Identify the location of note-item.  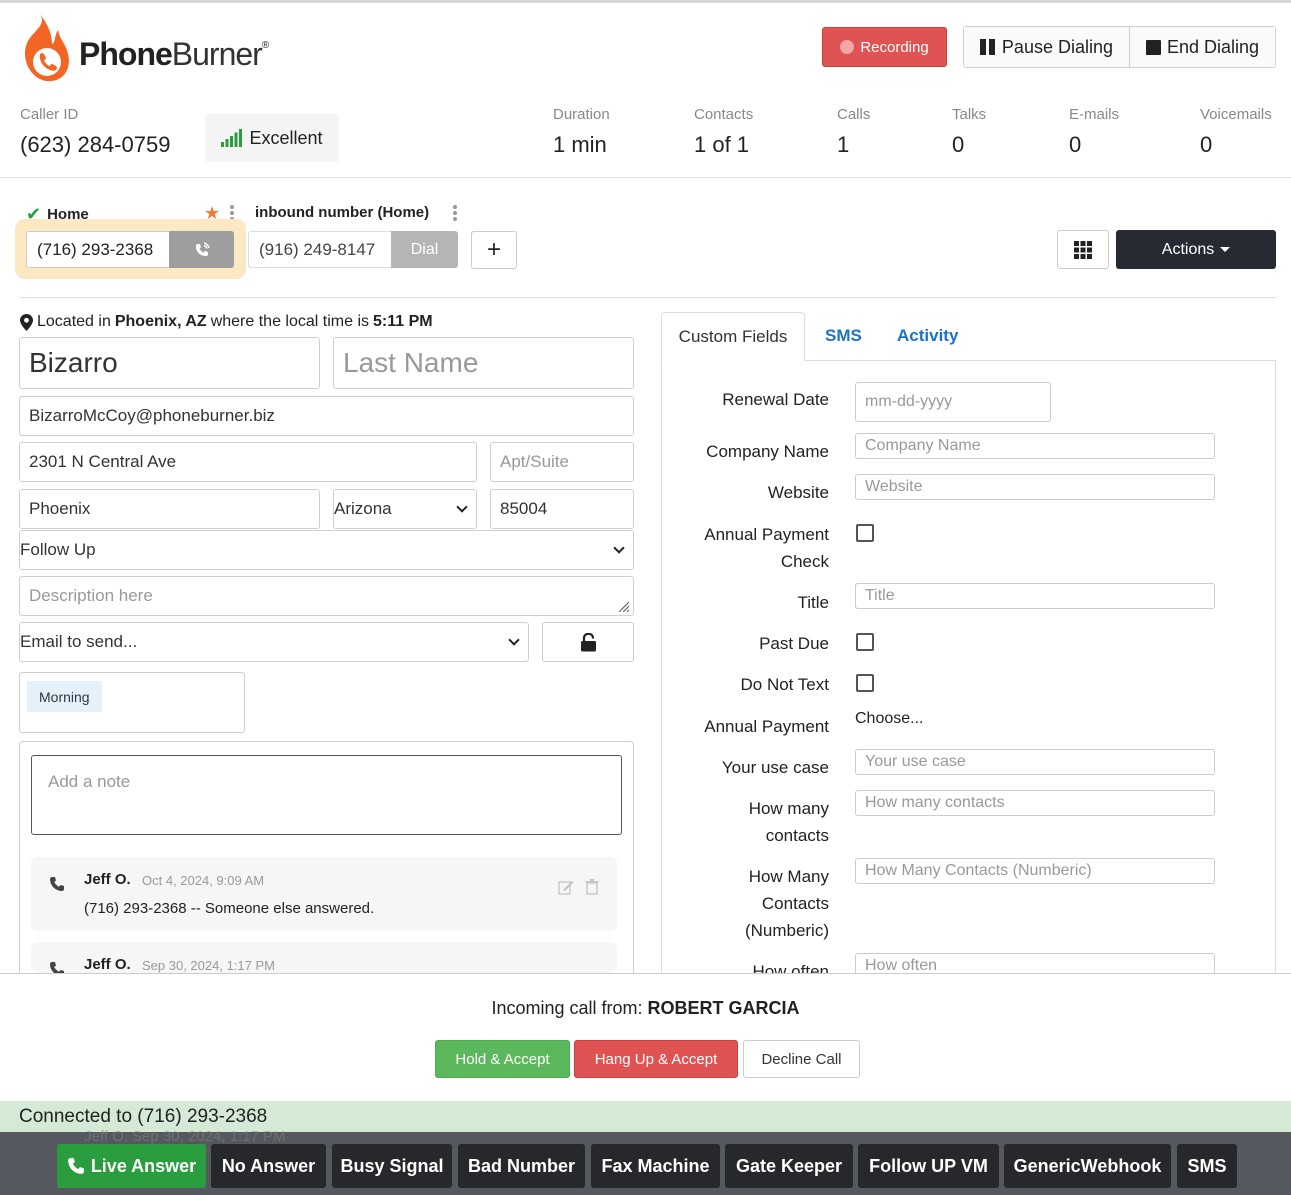
(324, 894).